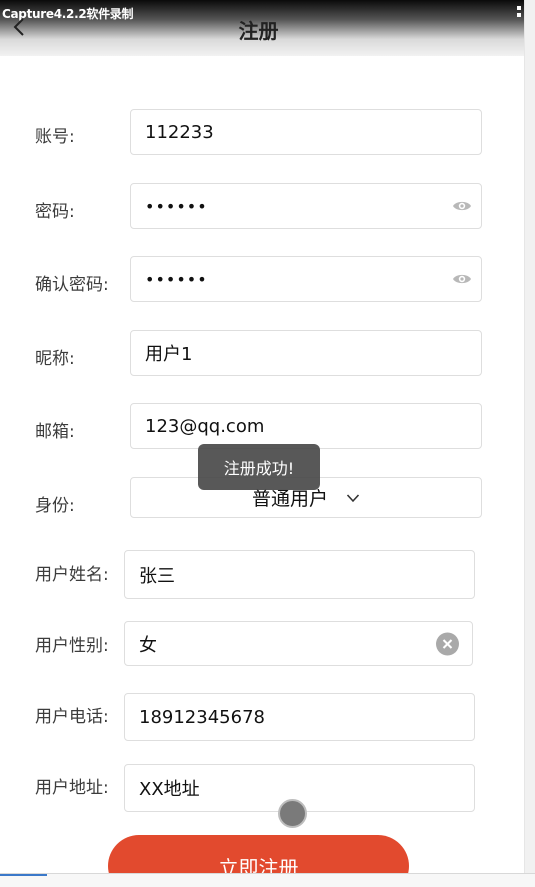 This screenshot has height=887, width=535. What do you see at coordinates (72, 575) in the screenshot?
I see `real-name-label: 用户姓名:` at bounding box center [72, 575].